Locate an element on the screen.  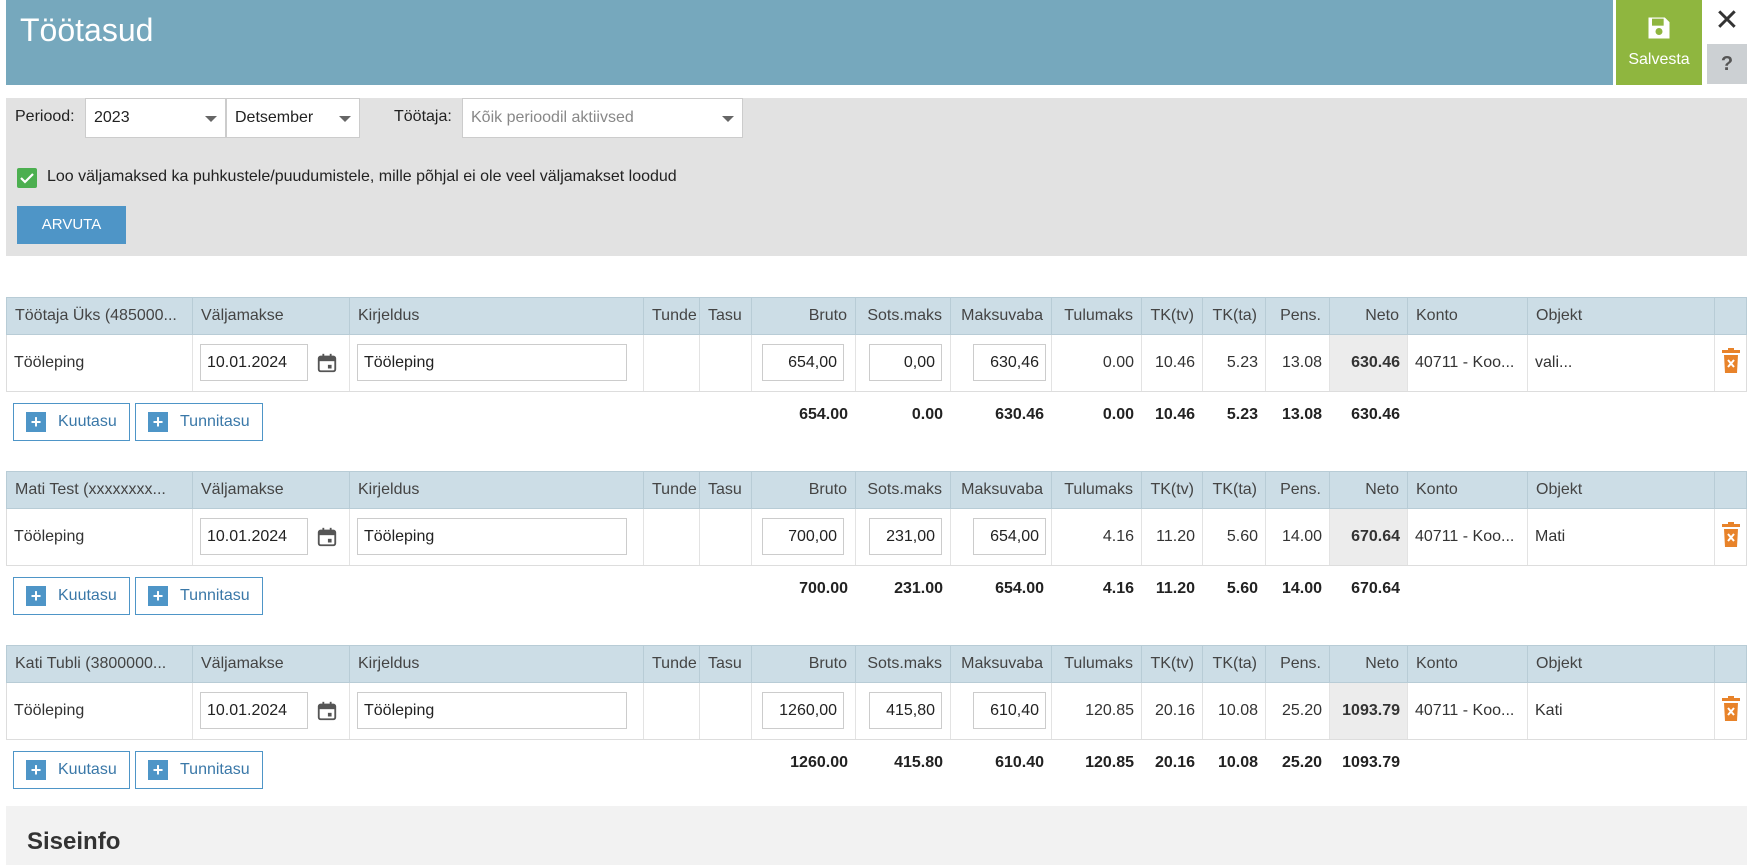
employee-select: Kõik perioodil aktiivsed is located at coordinates (602, 118).